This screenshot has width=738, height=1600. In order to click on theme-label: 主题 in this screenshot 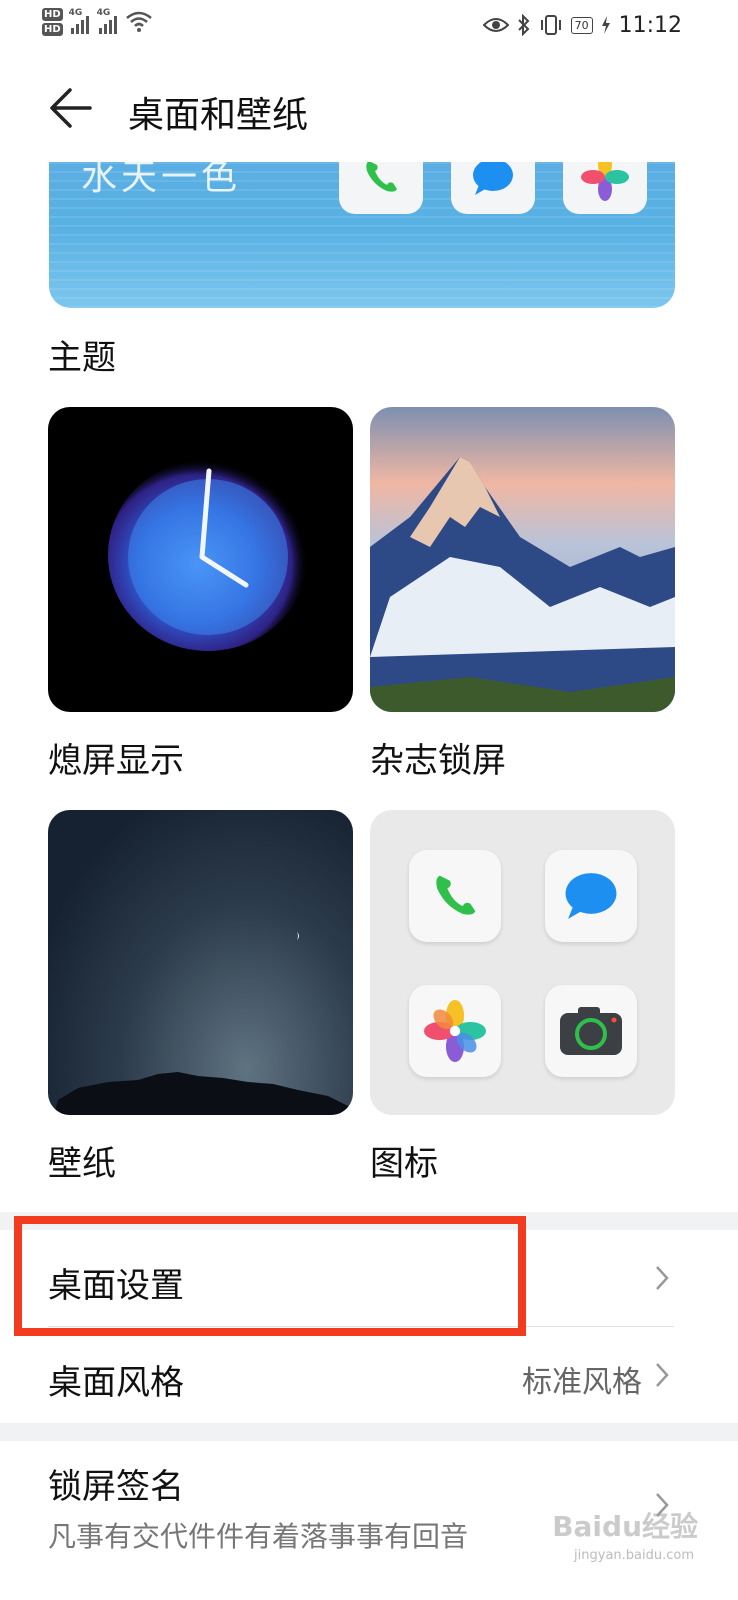, I will do `click(82, 354)`.